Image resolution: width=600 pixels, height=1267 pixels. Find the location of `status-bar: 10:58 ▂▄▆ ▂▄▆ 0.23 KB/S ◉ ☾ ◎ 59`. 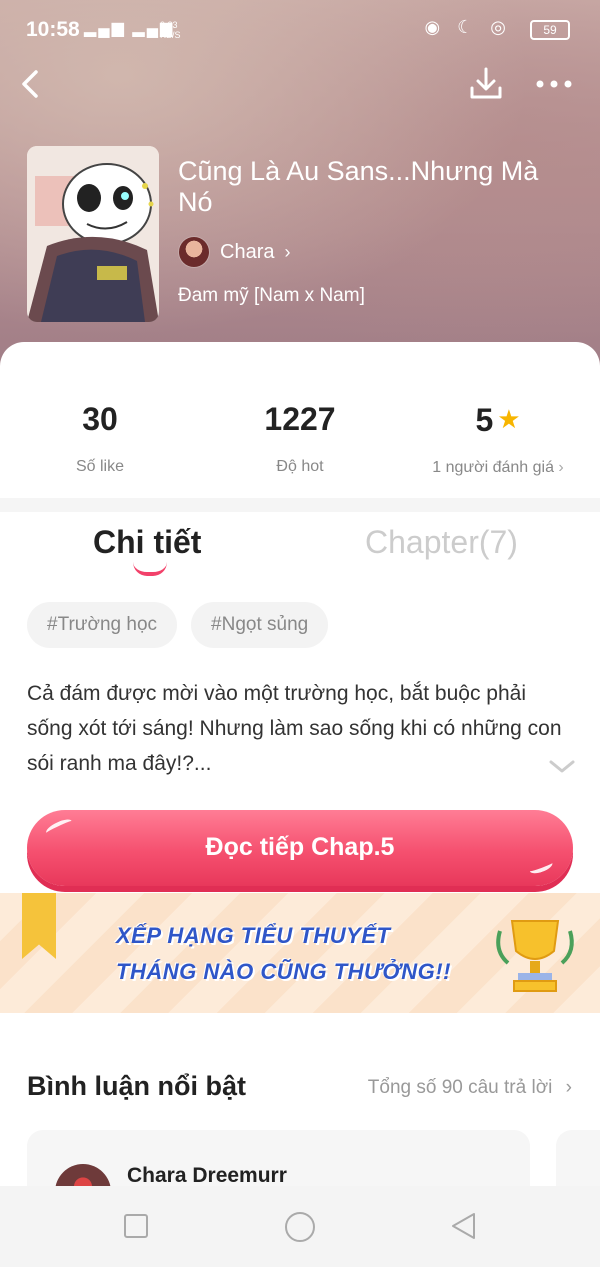

status-bar: 10:58 ▂▄▆ ▂▄▆ 0.23 KB/S ◉ ☾ ◎ 59 is located at coordinates (300, 30).